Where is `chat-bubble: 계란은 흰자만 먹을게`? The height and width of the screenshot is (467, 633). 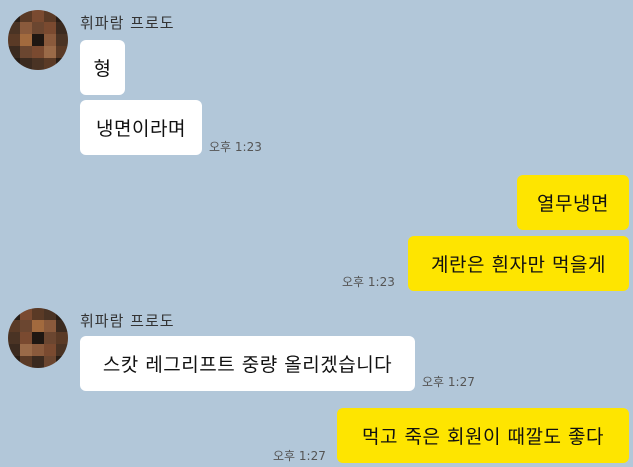 chat-bubble: 계란은 흰자만 먹을게 is located at coordinates (518, 263).